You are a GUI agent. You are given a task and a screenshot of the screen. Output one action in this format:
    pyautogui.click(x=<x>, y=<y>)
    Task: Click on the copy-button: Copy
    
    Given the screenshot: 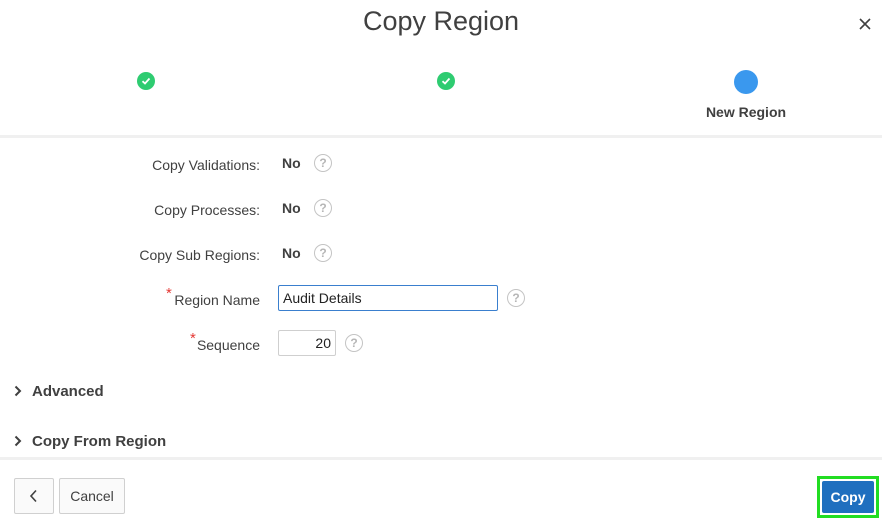 What is the action you would take?
    pyautogui.click(x=848, y=497)
    